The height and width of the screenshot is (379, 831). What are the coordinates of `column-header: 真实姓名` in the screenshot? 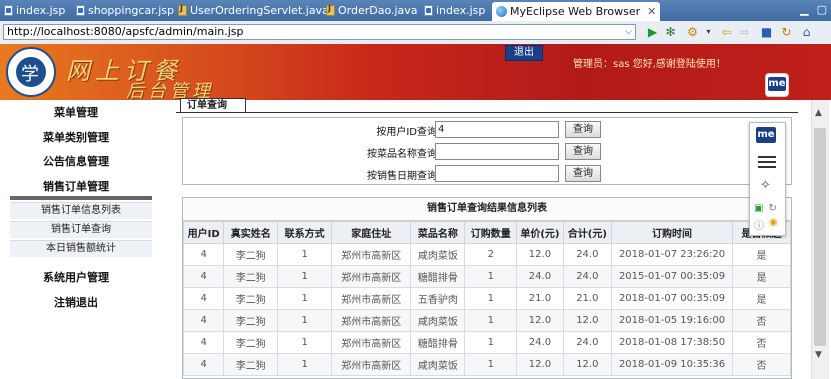 It's located at (251, 232).